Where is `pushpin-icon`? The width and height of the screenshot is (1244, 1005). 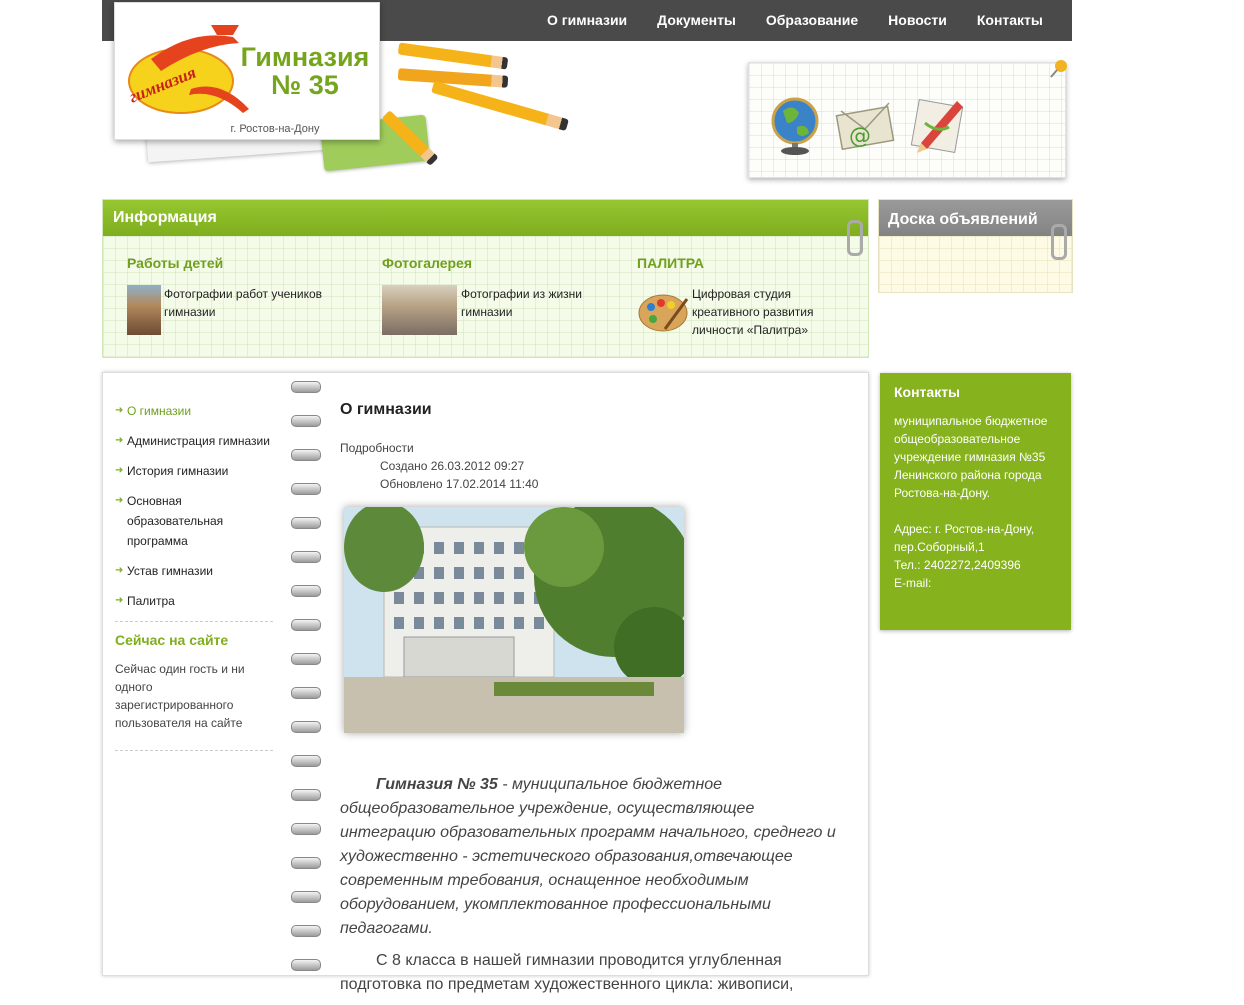 pushpin-icon is located at coordinates (1059, 69).